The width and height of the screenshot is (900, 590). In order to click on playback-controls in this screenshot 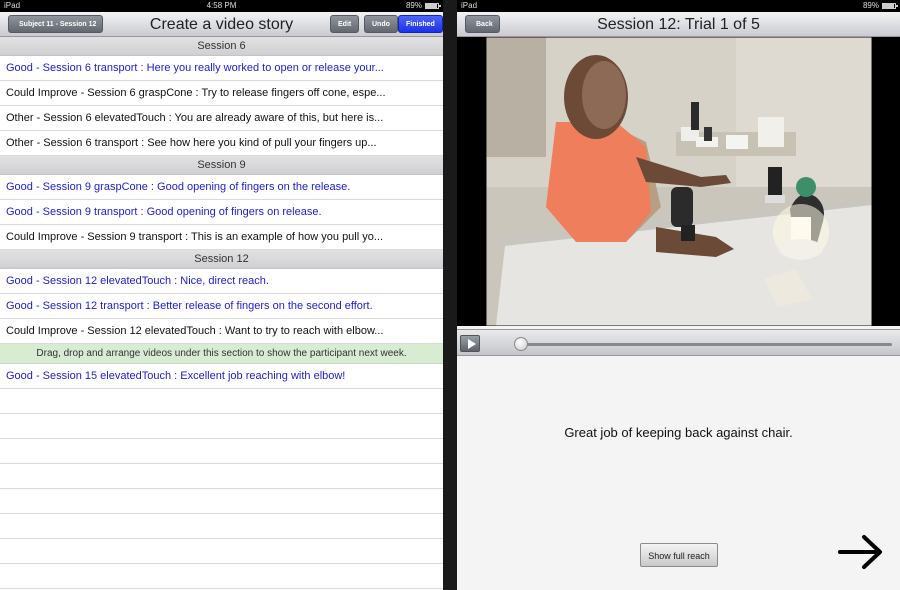, I will do `click(678, 342)`.